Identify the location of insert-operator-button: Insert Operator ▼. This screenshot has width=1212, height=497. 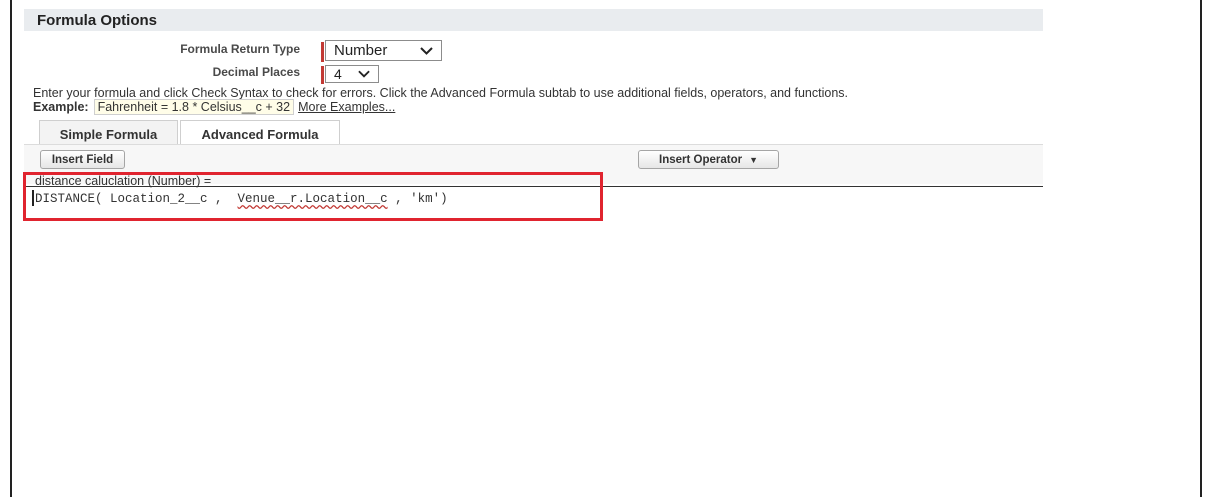
(708, 159).